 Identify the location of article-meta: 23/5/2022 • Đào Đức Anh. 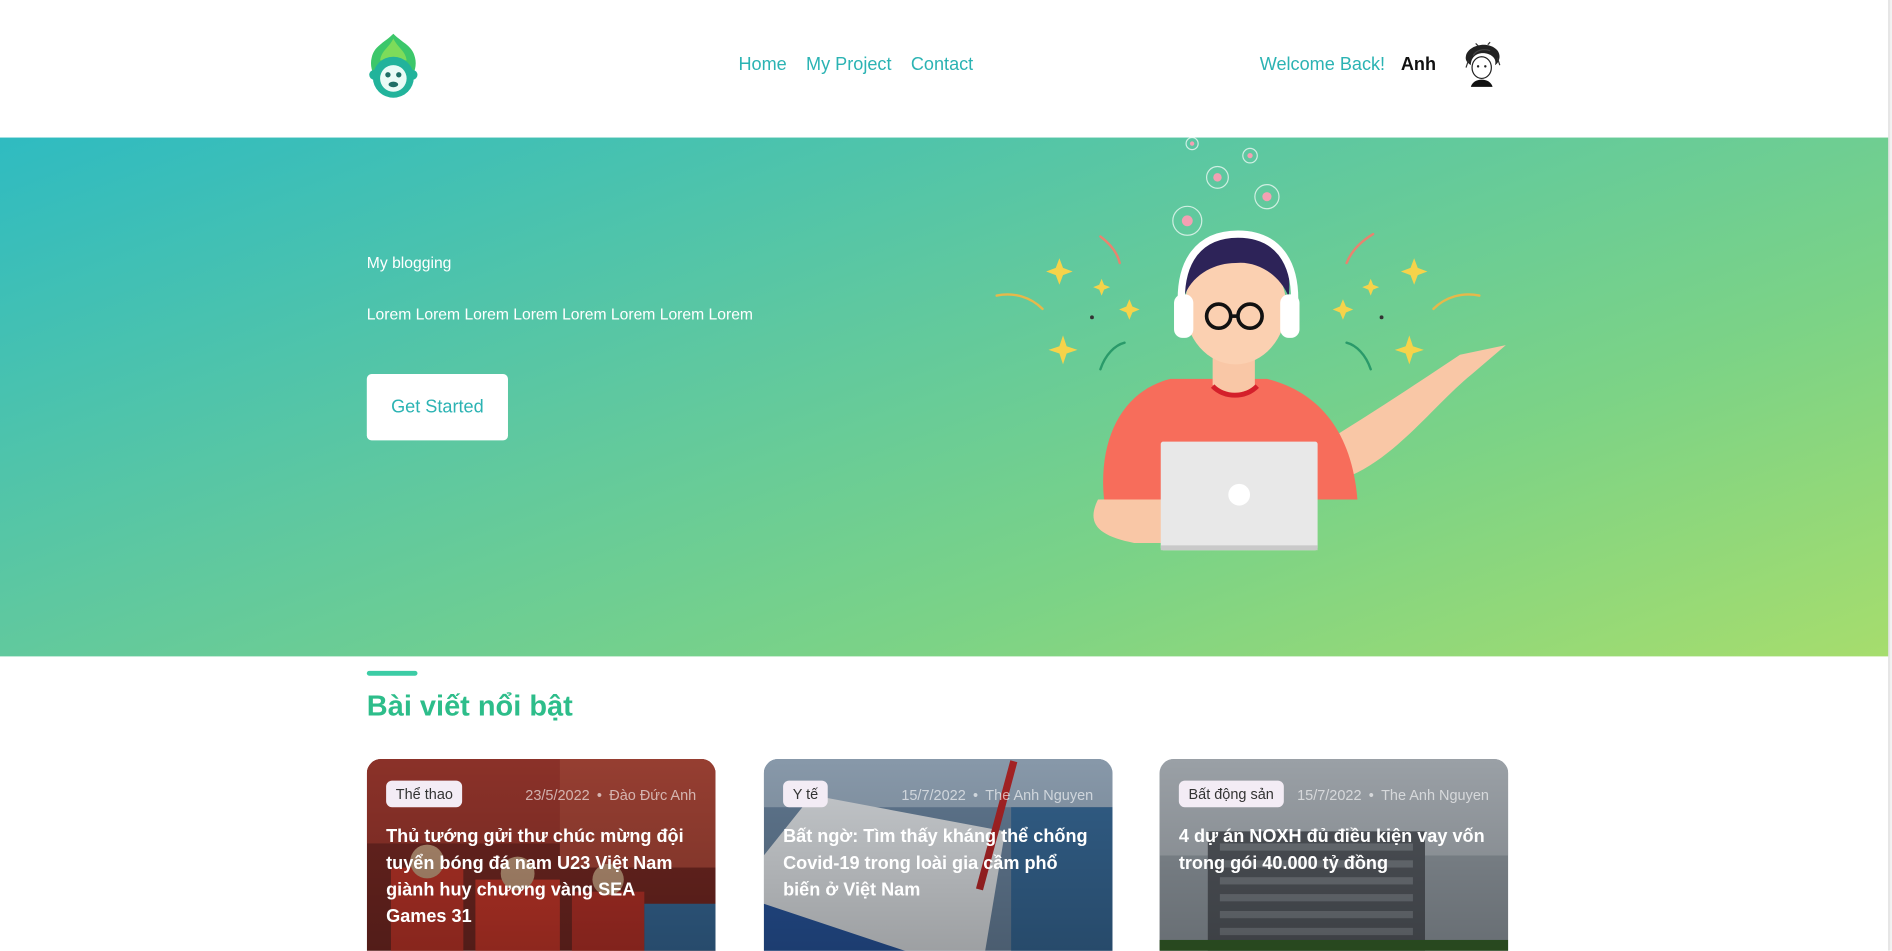
(611, 795).